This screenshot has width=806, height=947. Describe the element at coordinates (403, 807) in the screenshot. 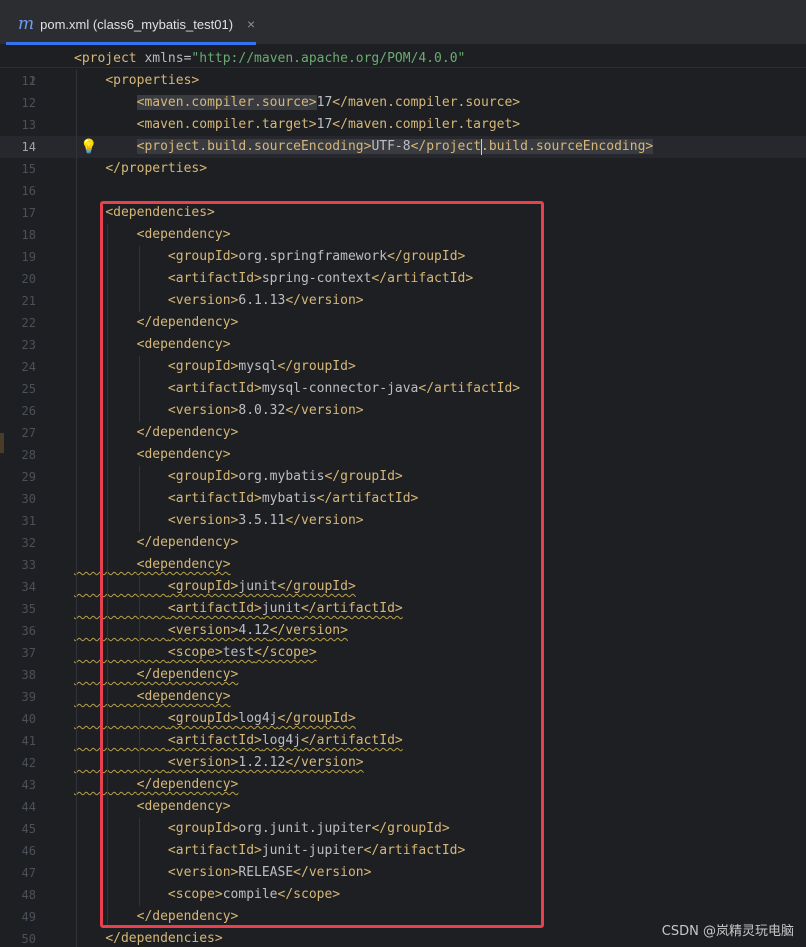

I see `code-line: 44 <dependency>` at that location.